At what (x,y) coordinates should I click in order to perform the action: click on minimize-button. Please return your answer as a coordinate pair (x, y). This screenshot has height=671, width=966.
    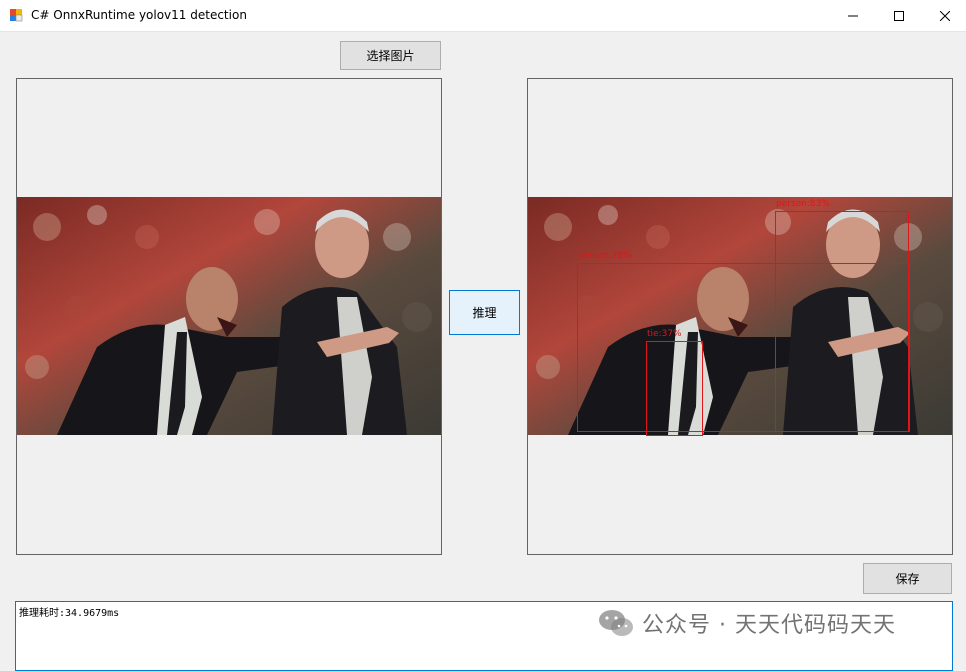
    Looking at the image, I should click on (853, 15).